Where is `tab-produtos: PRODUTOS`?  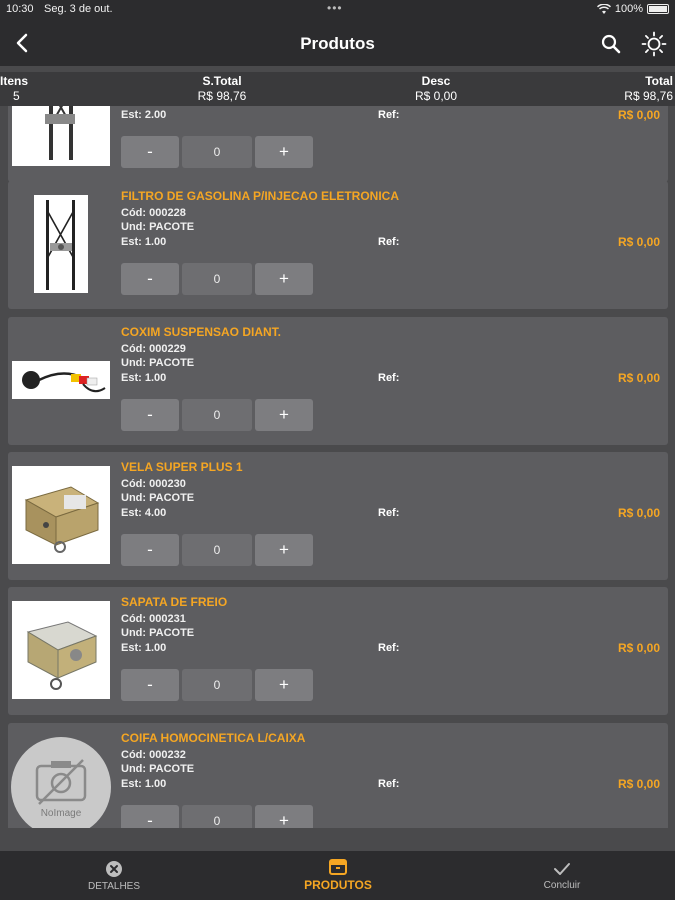
tab-produtos: PRODUTOS is located at coordinates (338, 875).